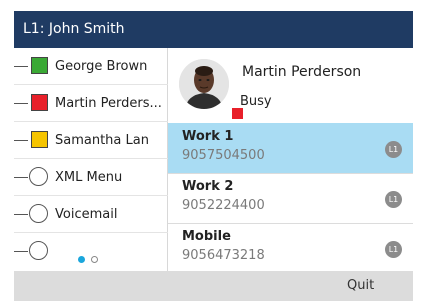  I want to click on softkey-bar: Quit, so click(213, 286).